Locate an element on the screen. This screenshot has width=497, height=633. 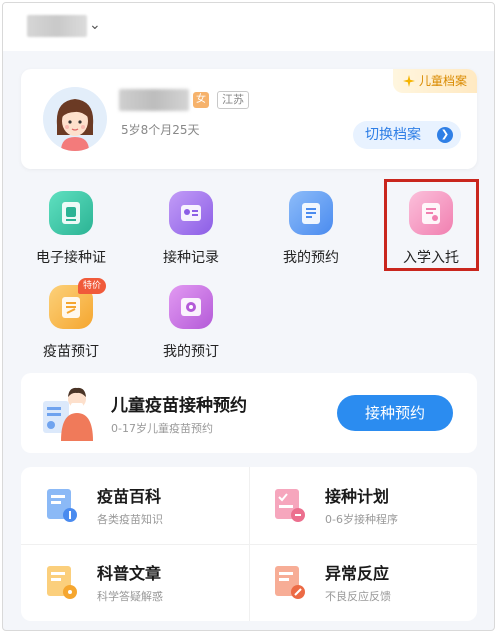
info-title: 科普文章 is located at coordinates (129, 573).